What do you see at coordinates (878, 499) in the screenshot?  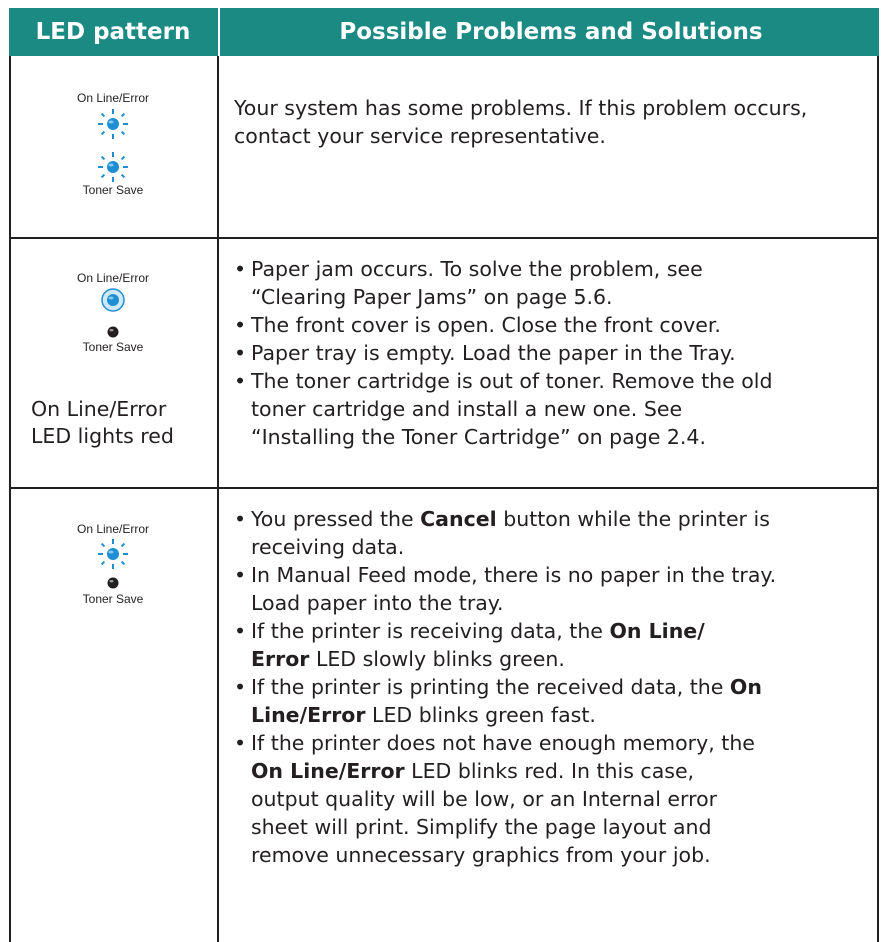 I see `table-right-border` at bounding box center [878, 499].